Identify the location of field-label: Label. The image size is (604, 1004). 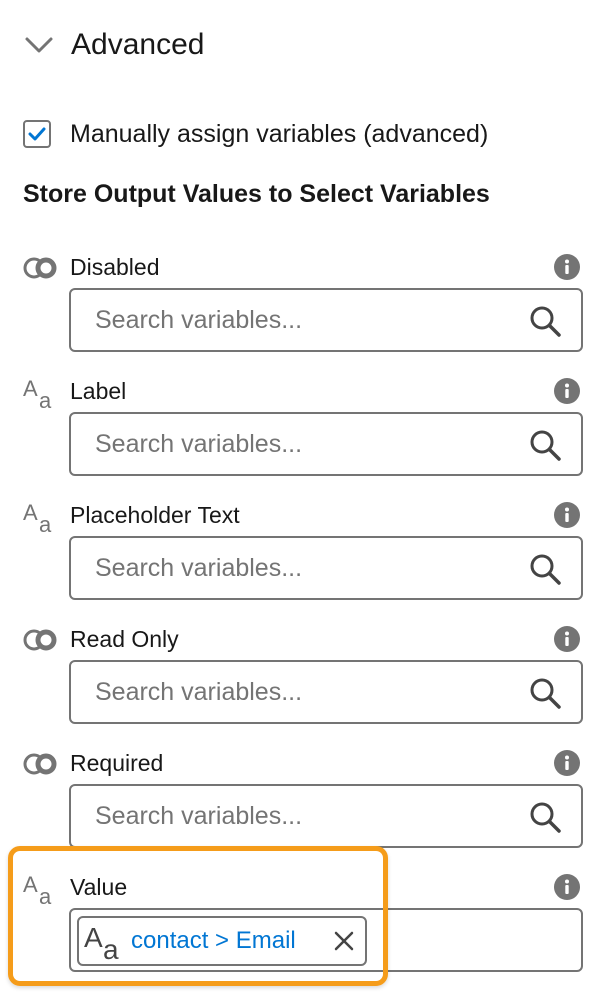
(98, 391).